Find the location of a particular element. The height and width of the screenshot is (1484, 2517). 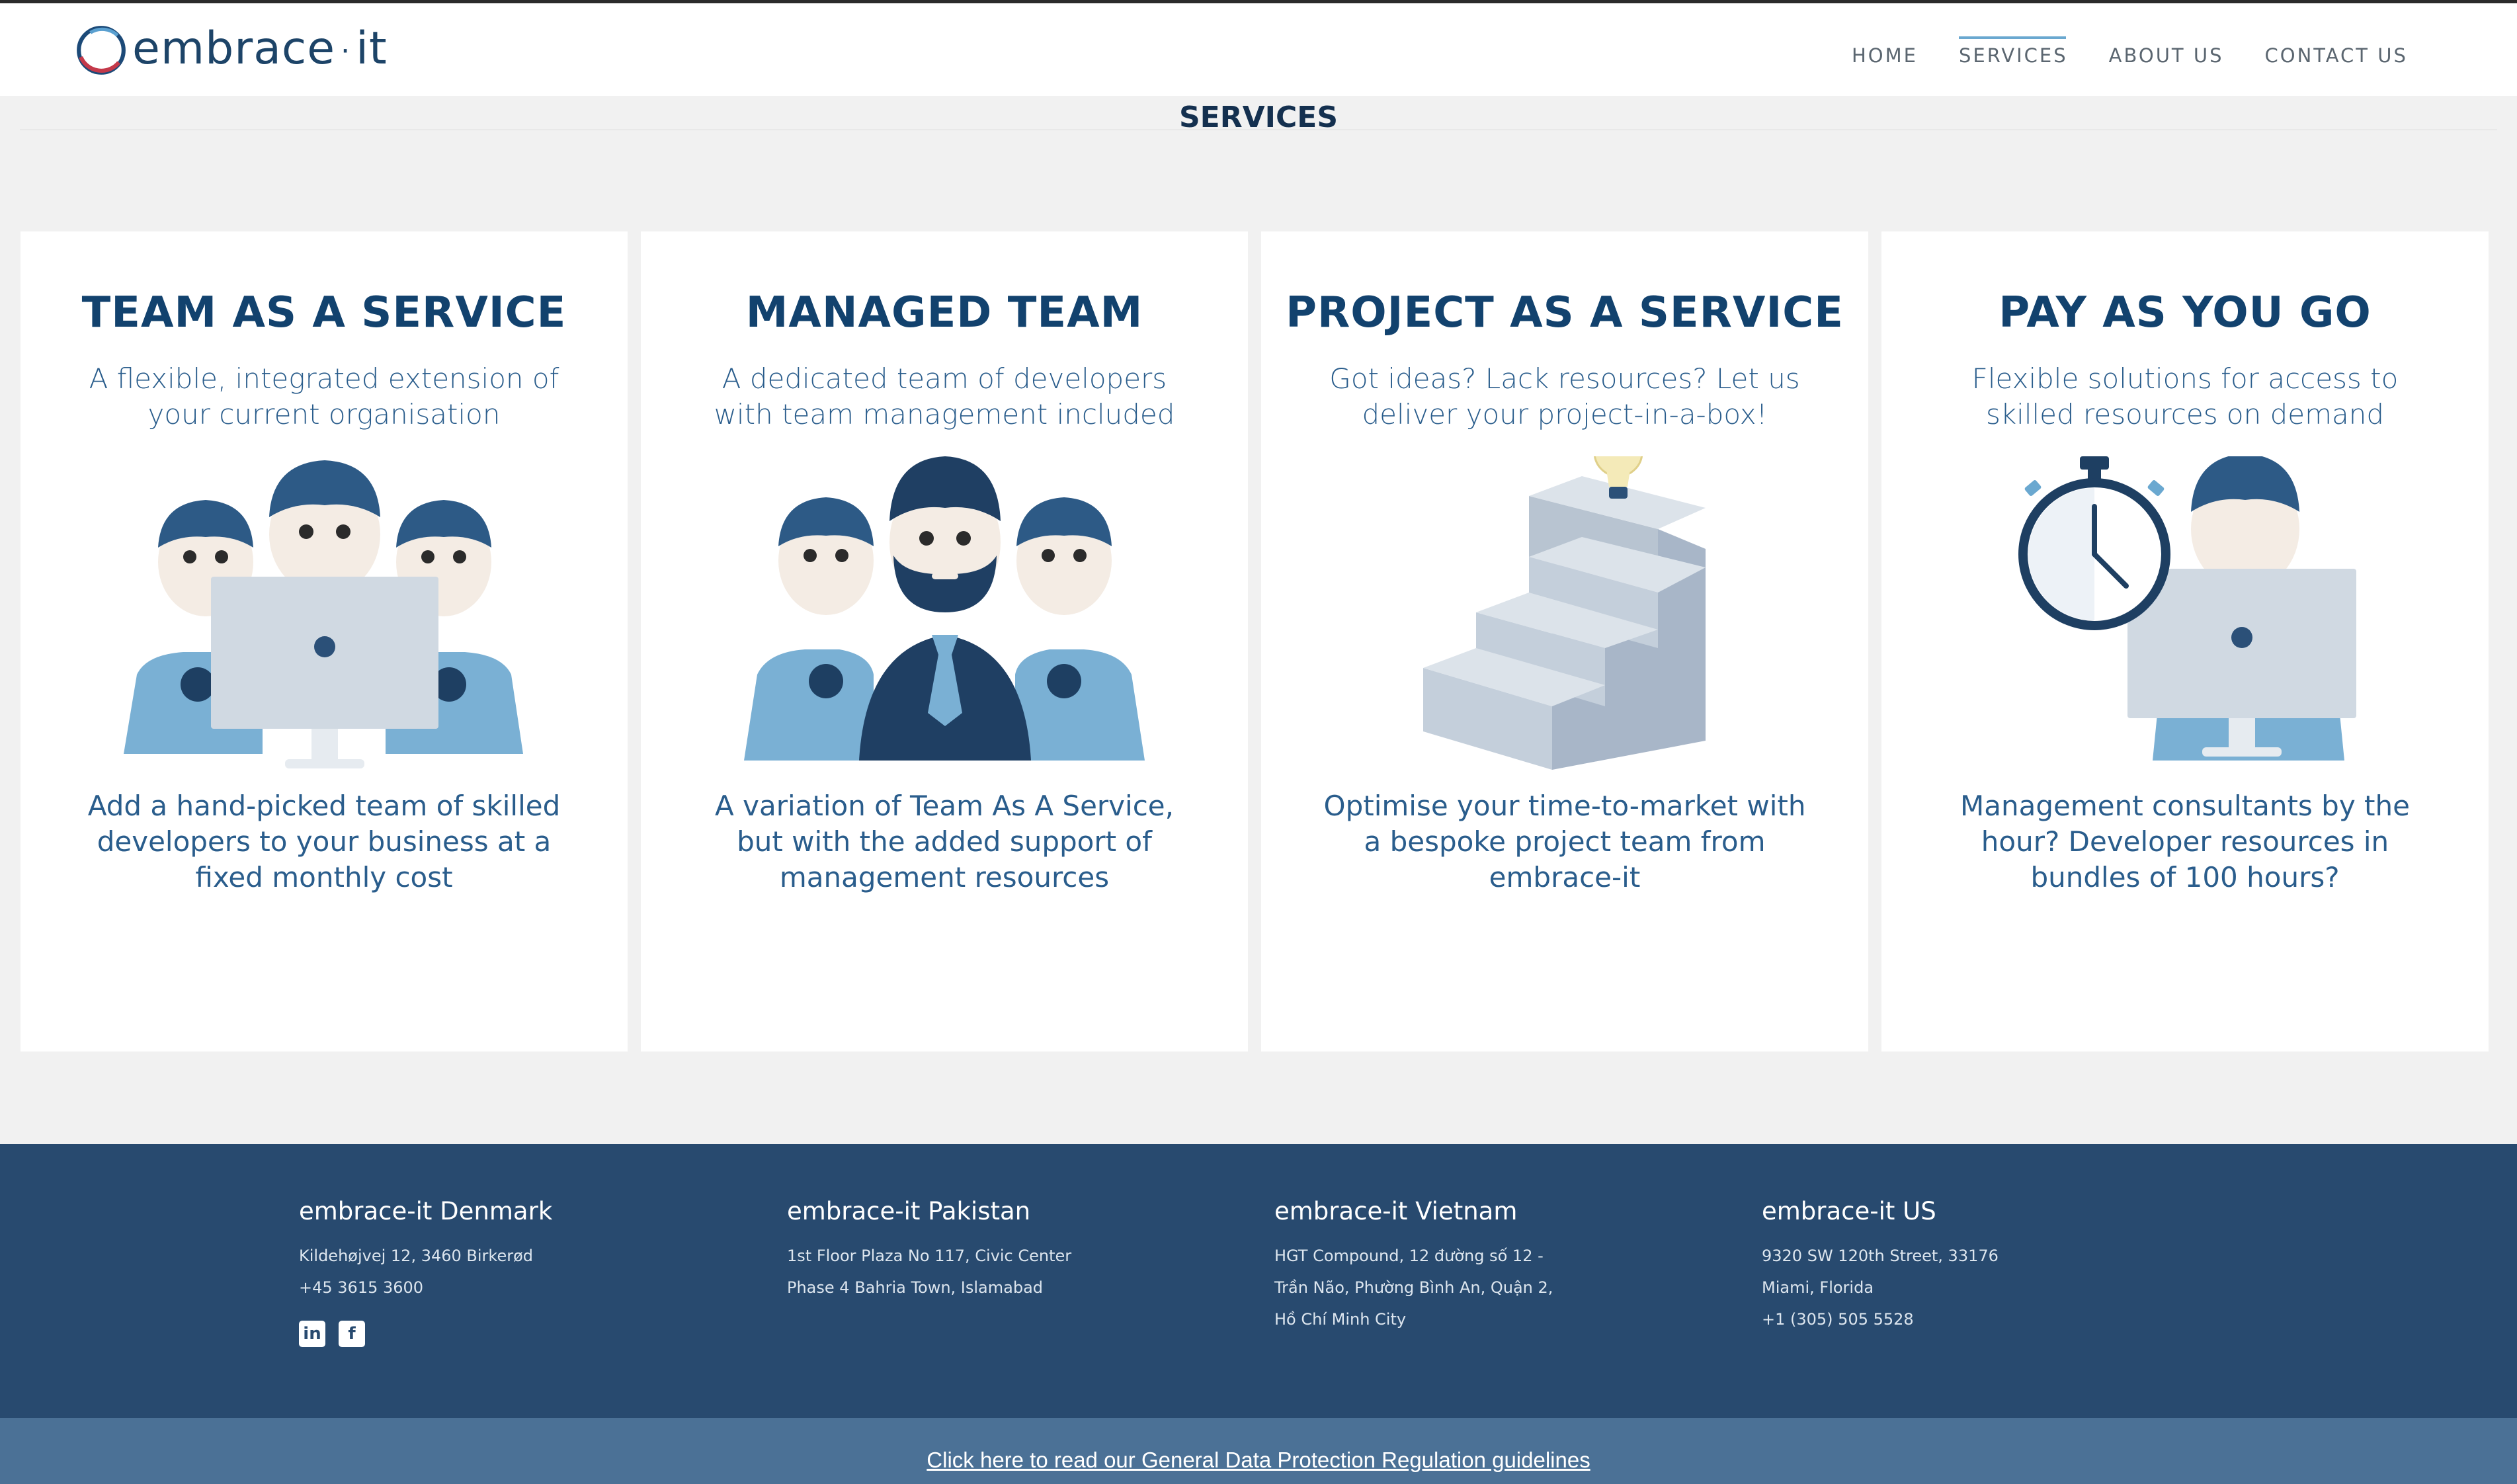

nav-services: SERVICES is located at coordinates (2013, 52).